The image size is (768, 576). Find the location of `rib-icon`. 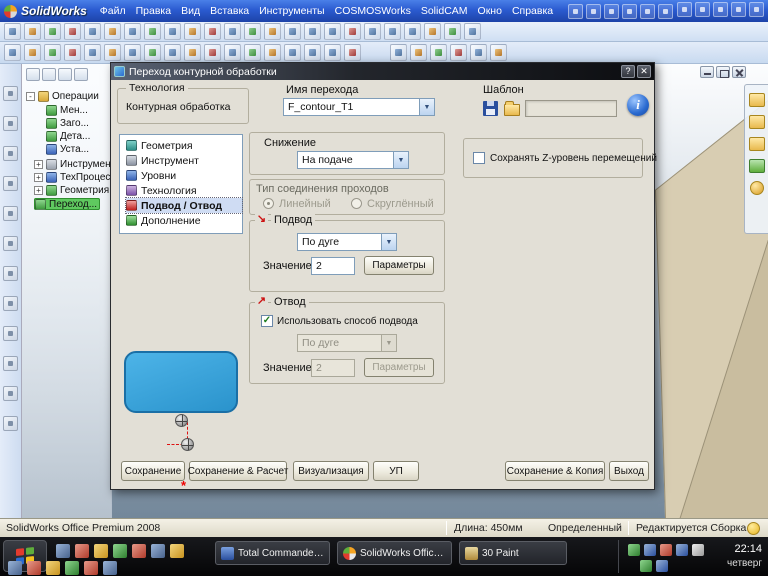

rib-icon is located at coordinates (132, 52).